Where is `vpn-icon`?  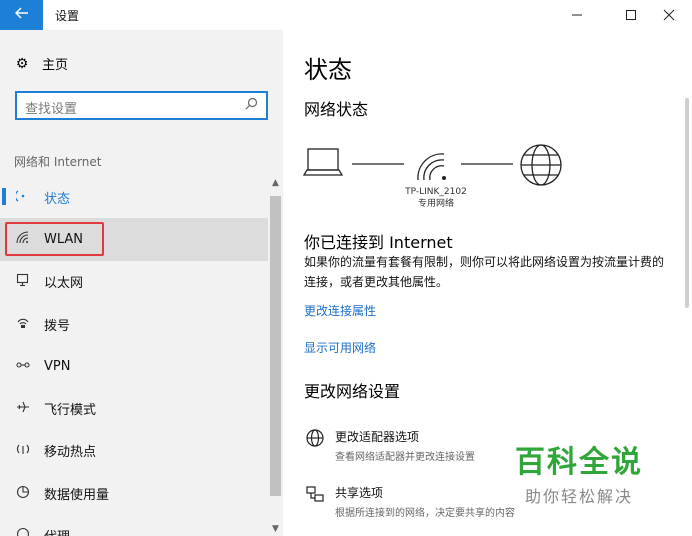 vpn-icon is located at coordinates (23, 366).